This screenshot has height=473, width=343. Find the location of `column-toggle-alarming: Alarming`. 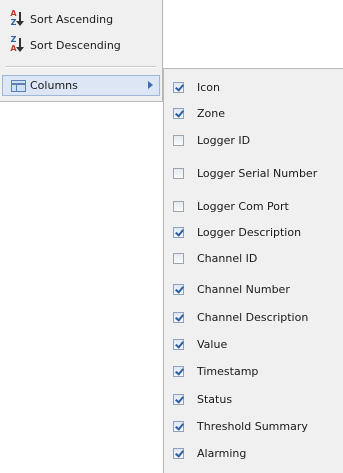

column-toggle-alarming: Alarming is located at coordinates (253, 454).